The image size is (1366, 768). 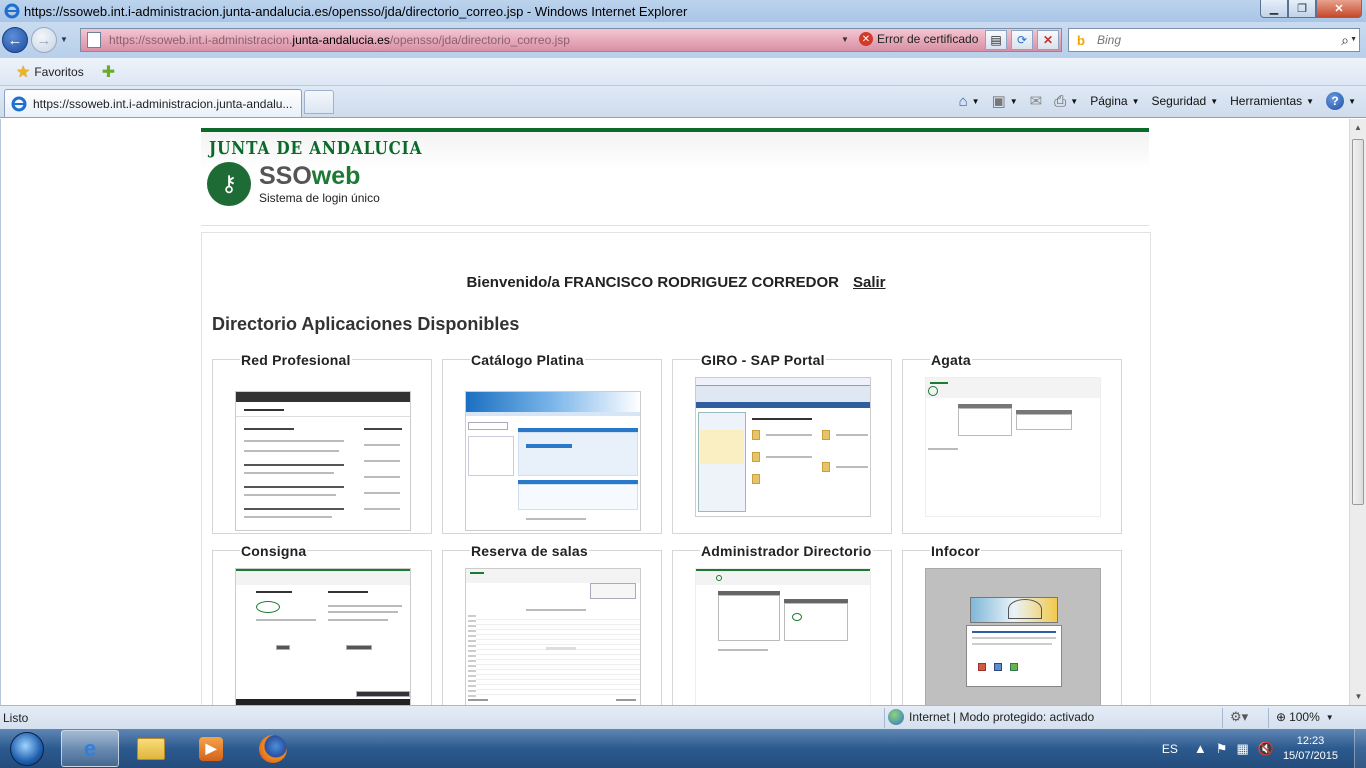 I want to click on help-button: ? ▼, so click(x=1341, y=101).